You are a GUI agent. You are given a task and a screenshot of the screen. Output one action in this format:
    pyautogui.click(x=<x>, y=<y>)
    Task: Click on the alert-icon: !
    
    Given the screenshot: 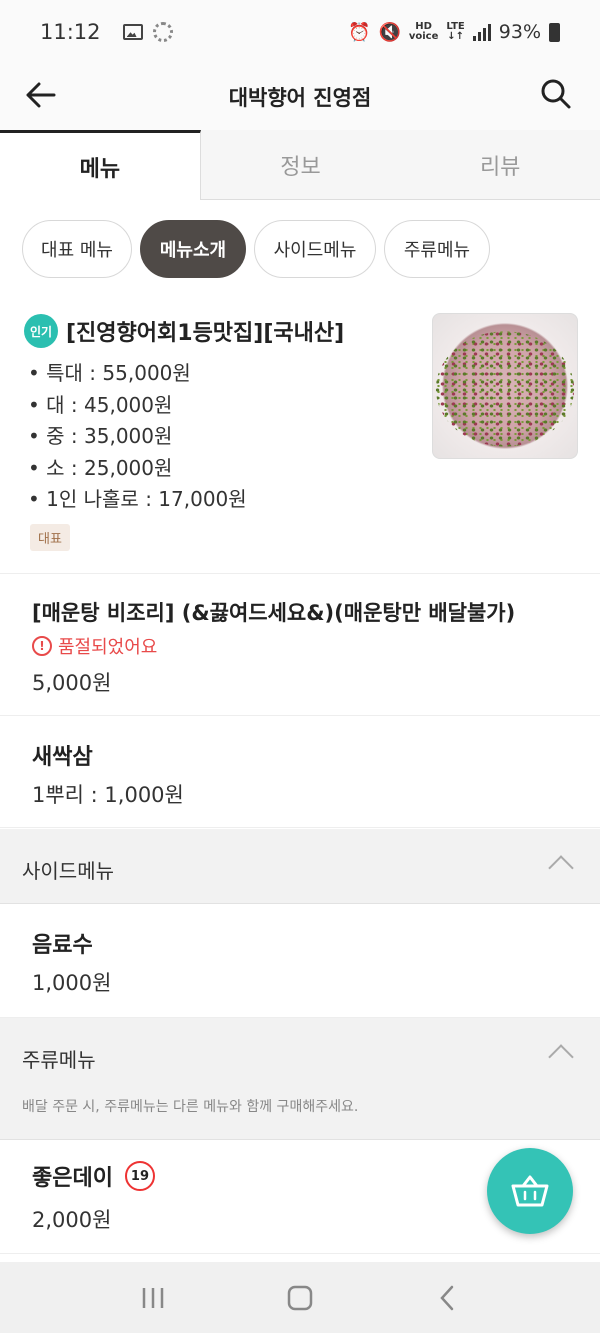 What is the action you would take?
    pyautogui.click(x=42, y=646)
    